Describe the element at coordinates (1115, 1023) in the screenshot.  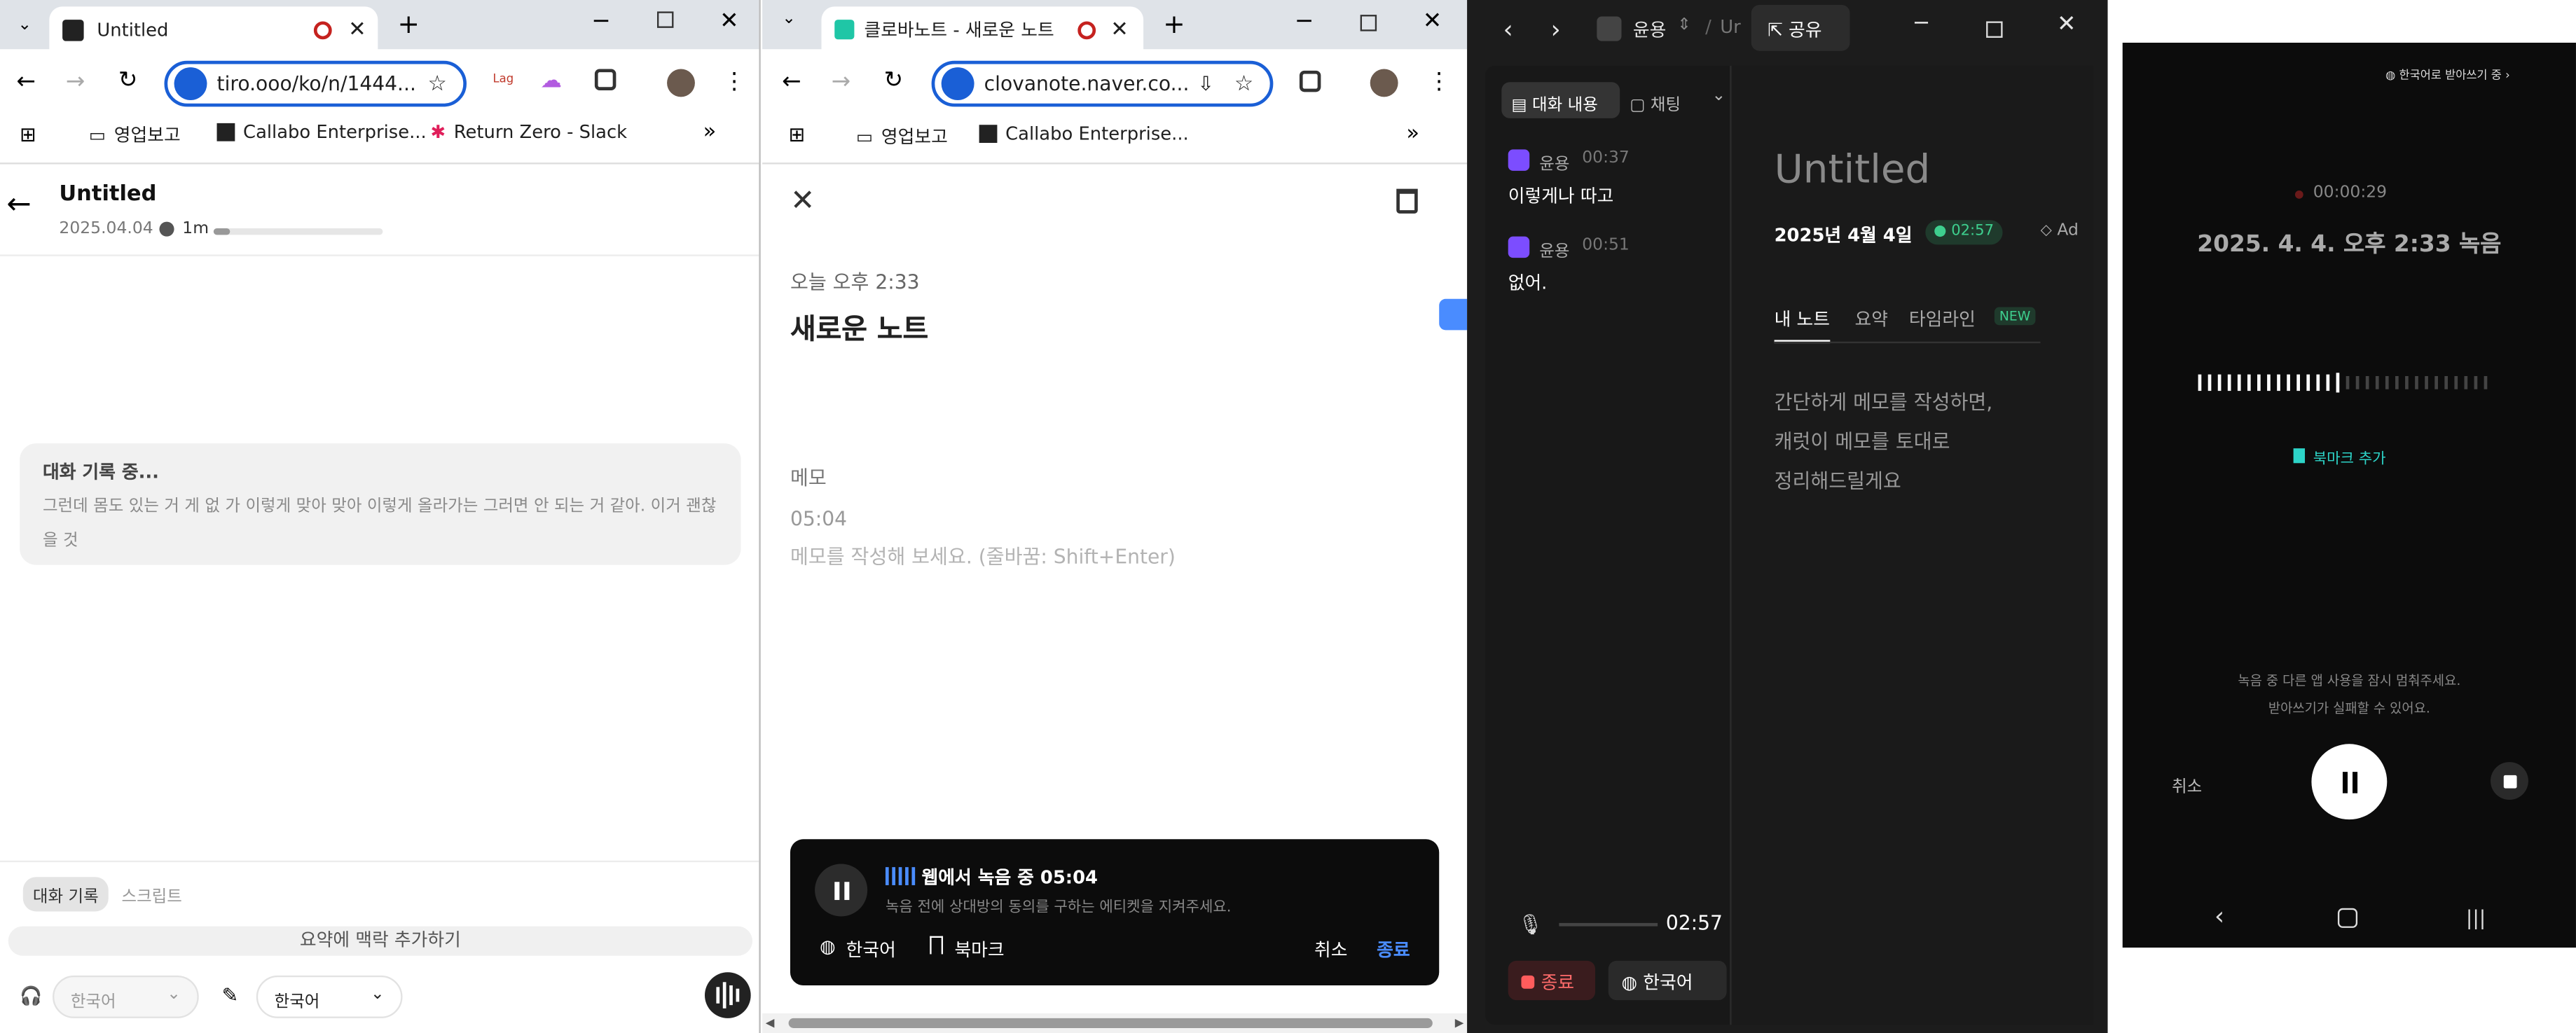
I see `horizontal-scrollbar: ◀ ▶` at that location.